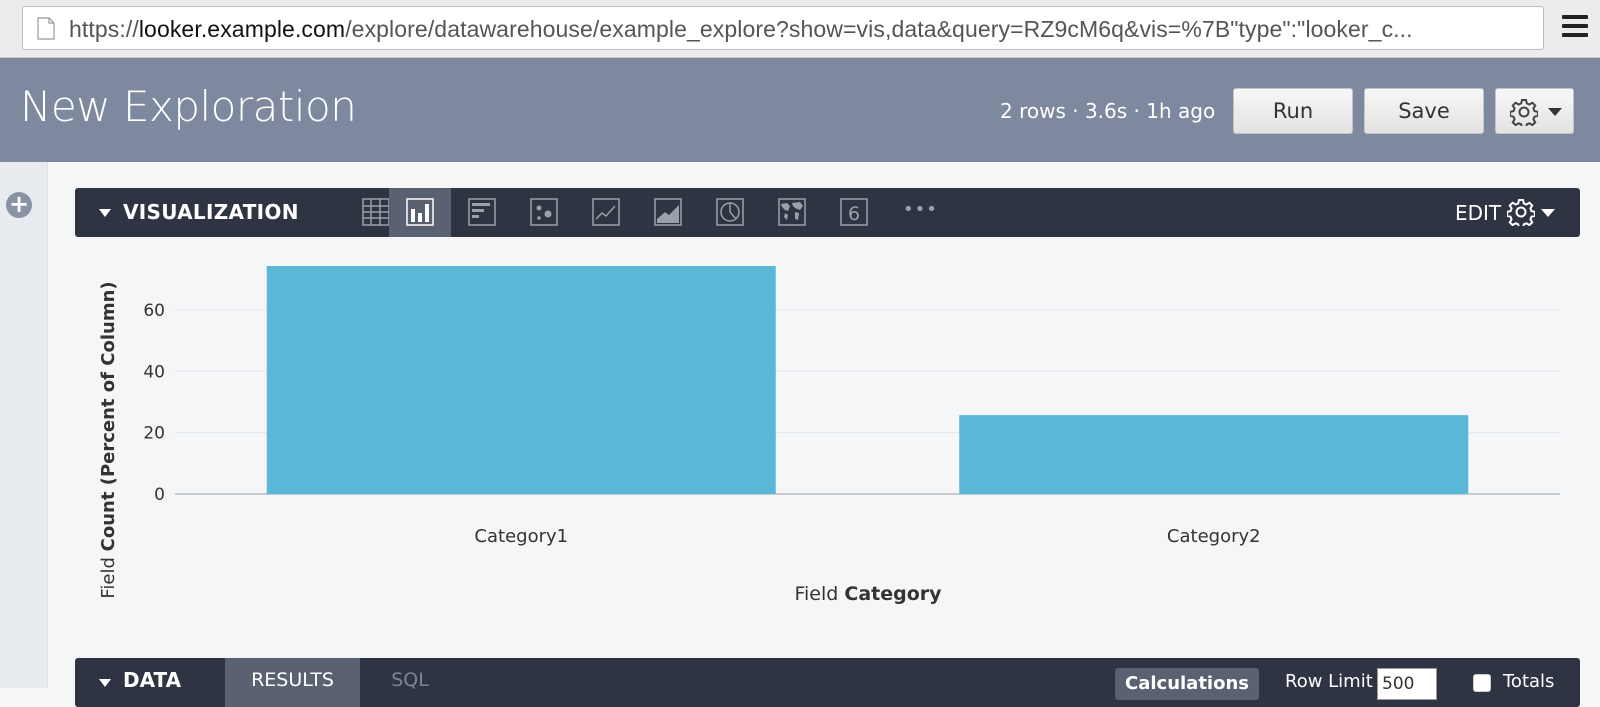 The width and height of the screenshot is (1600, 707). I want to click on svg-text: 6, so click(854, 214).